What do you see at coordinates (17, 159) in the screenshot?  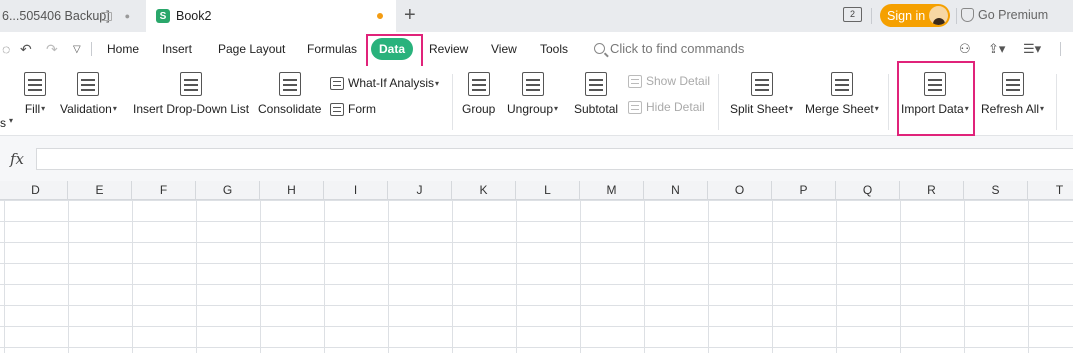 I see `function-icon: fx` at bounding box center [17, 159].